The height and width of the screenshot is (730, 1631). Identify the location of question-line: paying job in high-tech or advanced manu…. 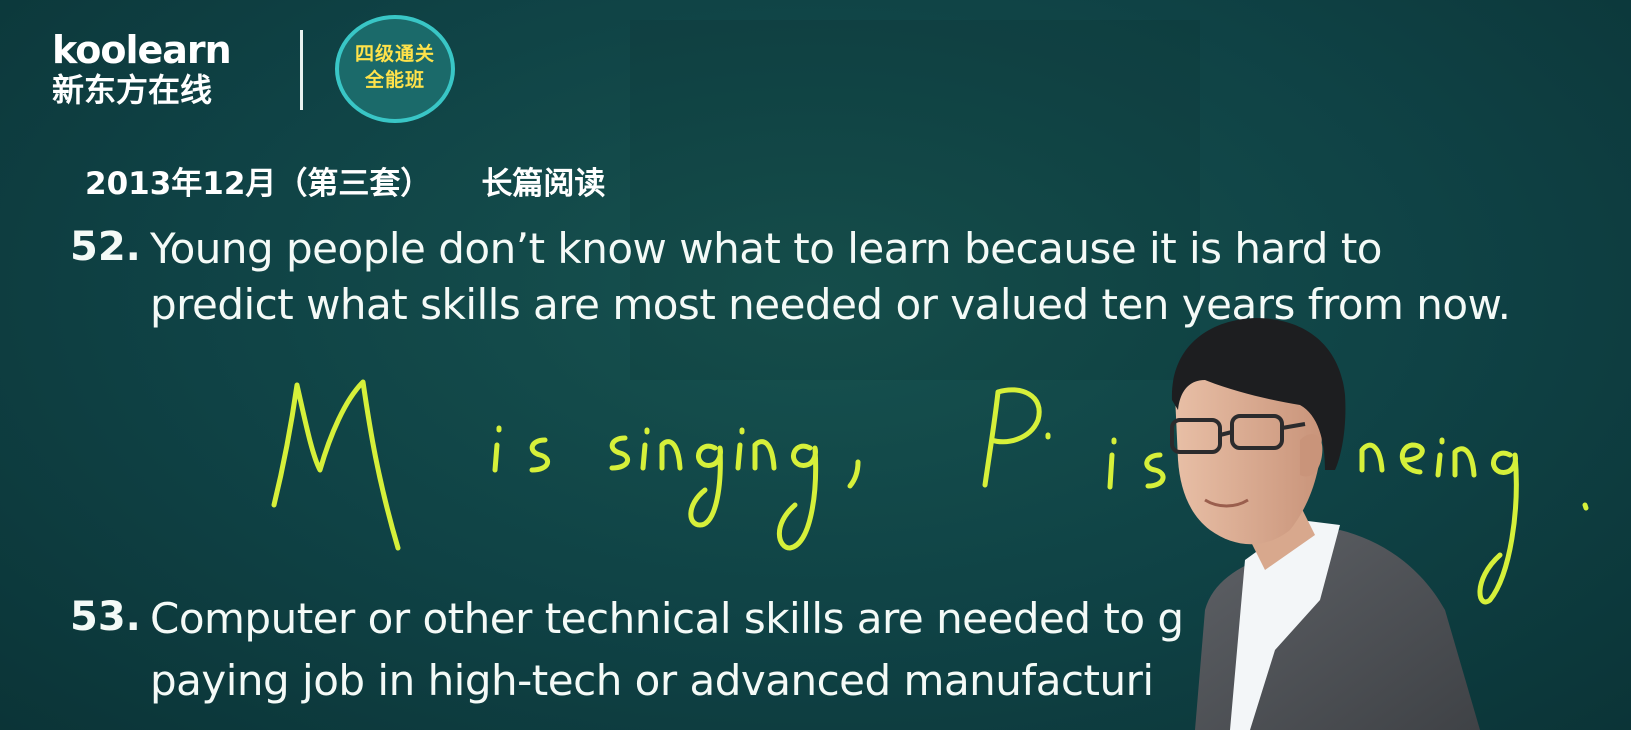
(652, 680).